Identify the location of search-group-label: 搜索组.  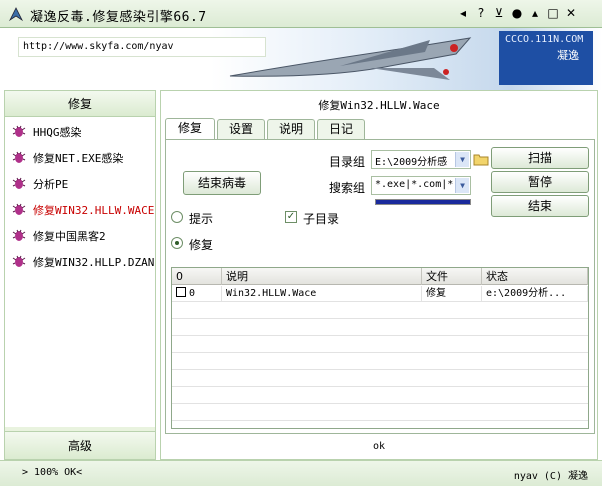
(347, 188).